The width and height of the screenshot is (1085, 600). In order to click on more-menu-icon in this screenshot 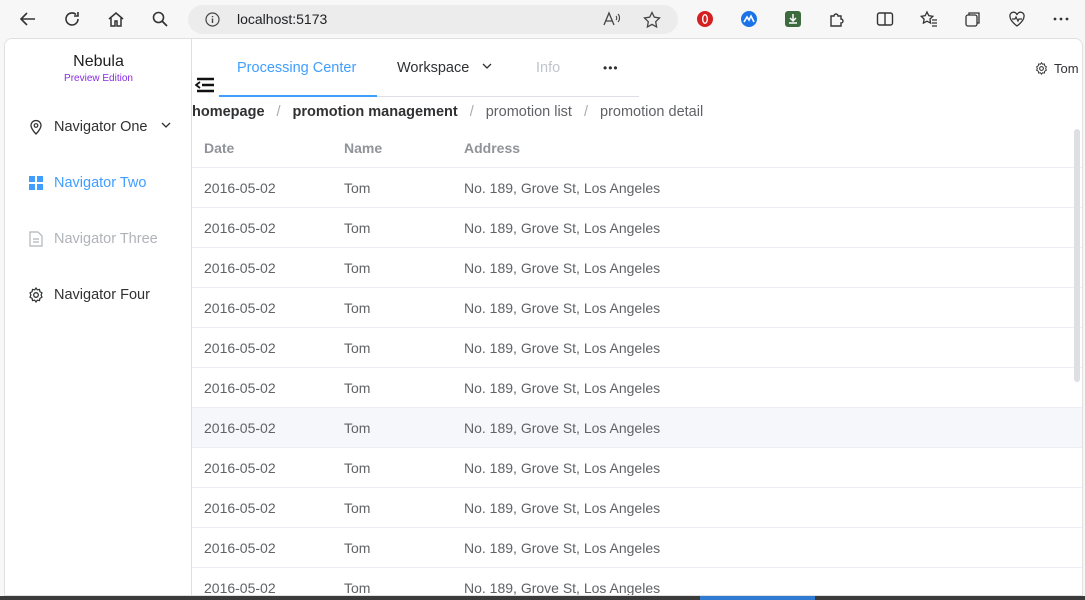, I will do `click(1061, 19)`.